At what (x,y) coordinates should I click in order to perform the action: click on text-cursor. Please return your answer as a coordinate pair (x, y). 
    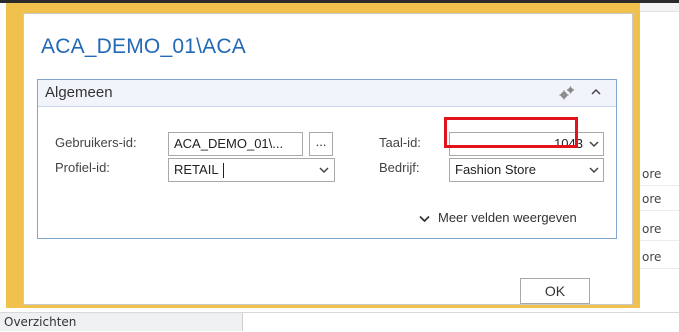
    Looking at the image, I should click on (223, 170).